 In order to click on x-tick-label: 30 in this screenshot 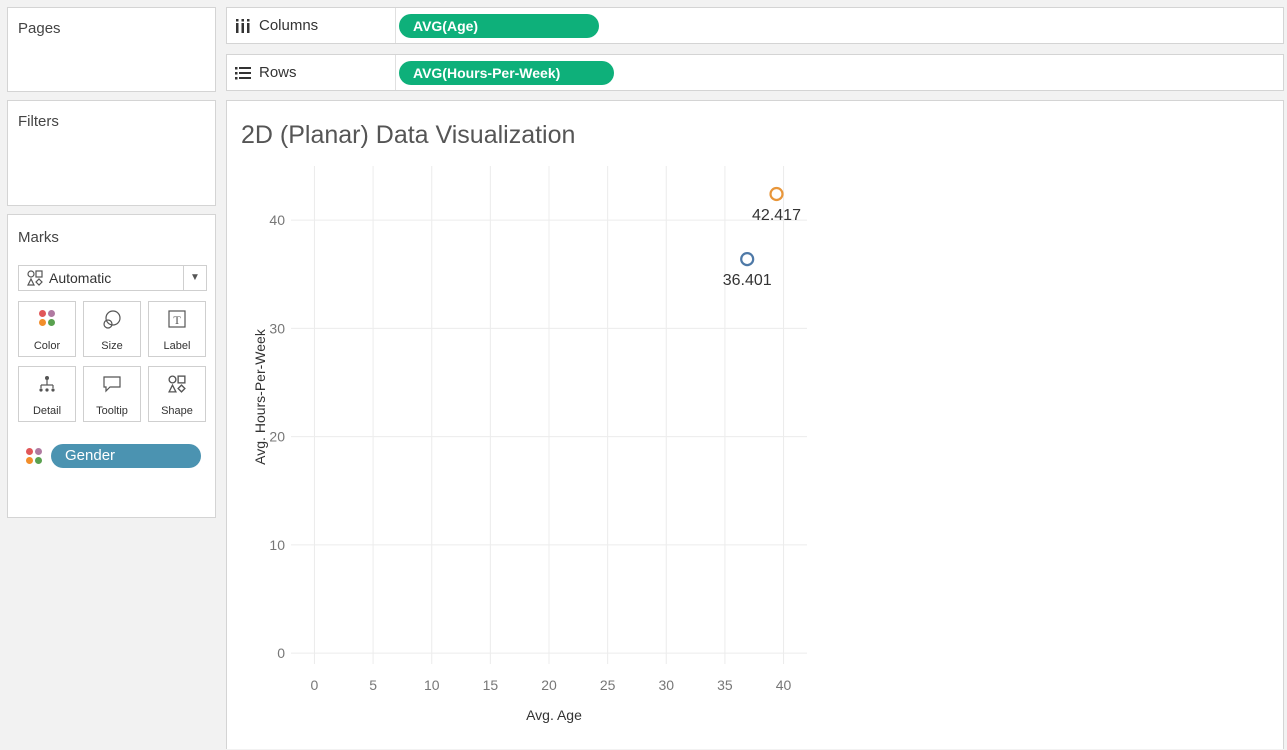, I will do `click(666, 685)`.